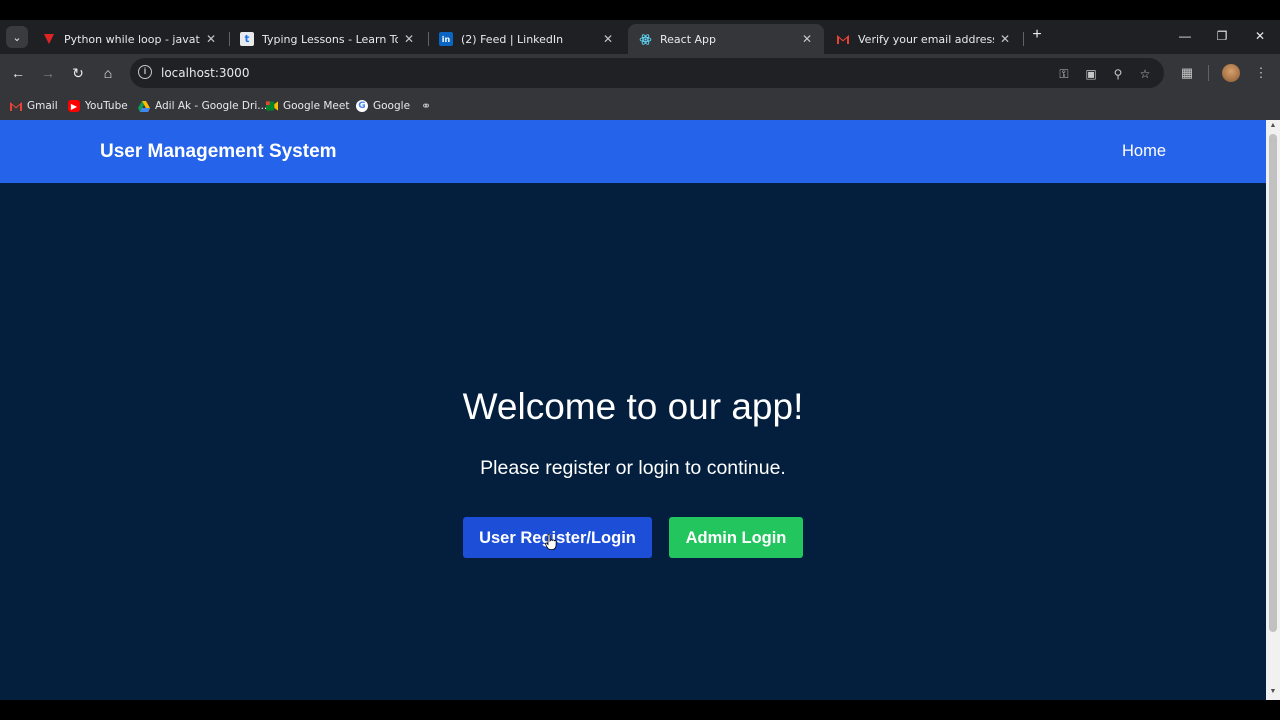 The width and height of the screenshot is (1280, 720). I want to click on bookmark-google: G Google, so click(383, 106).